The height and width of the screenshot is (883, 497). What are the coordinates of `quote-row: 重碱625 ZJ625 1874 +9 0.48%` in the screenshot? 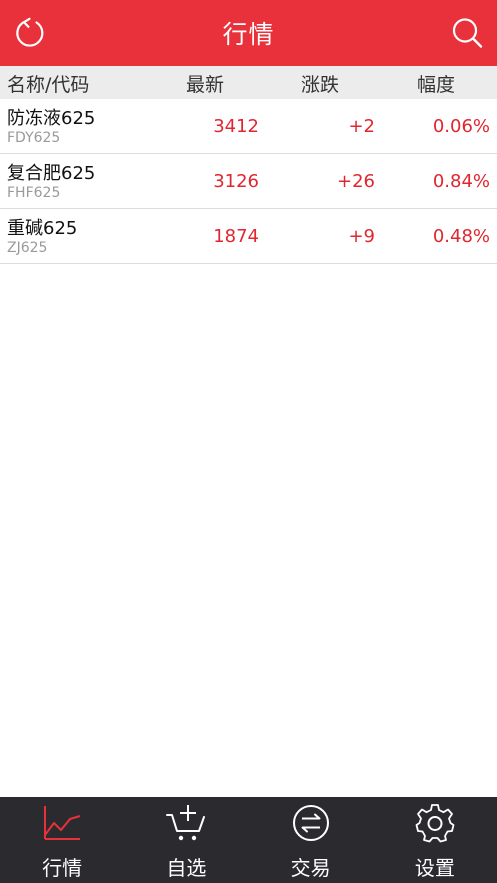 It's located at (248, 236).